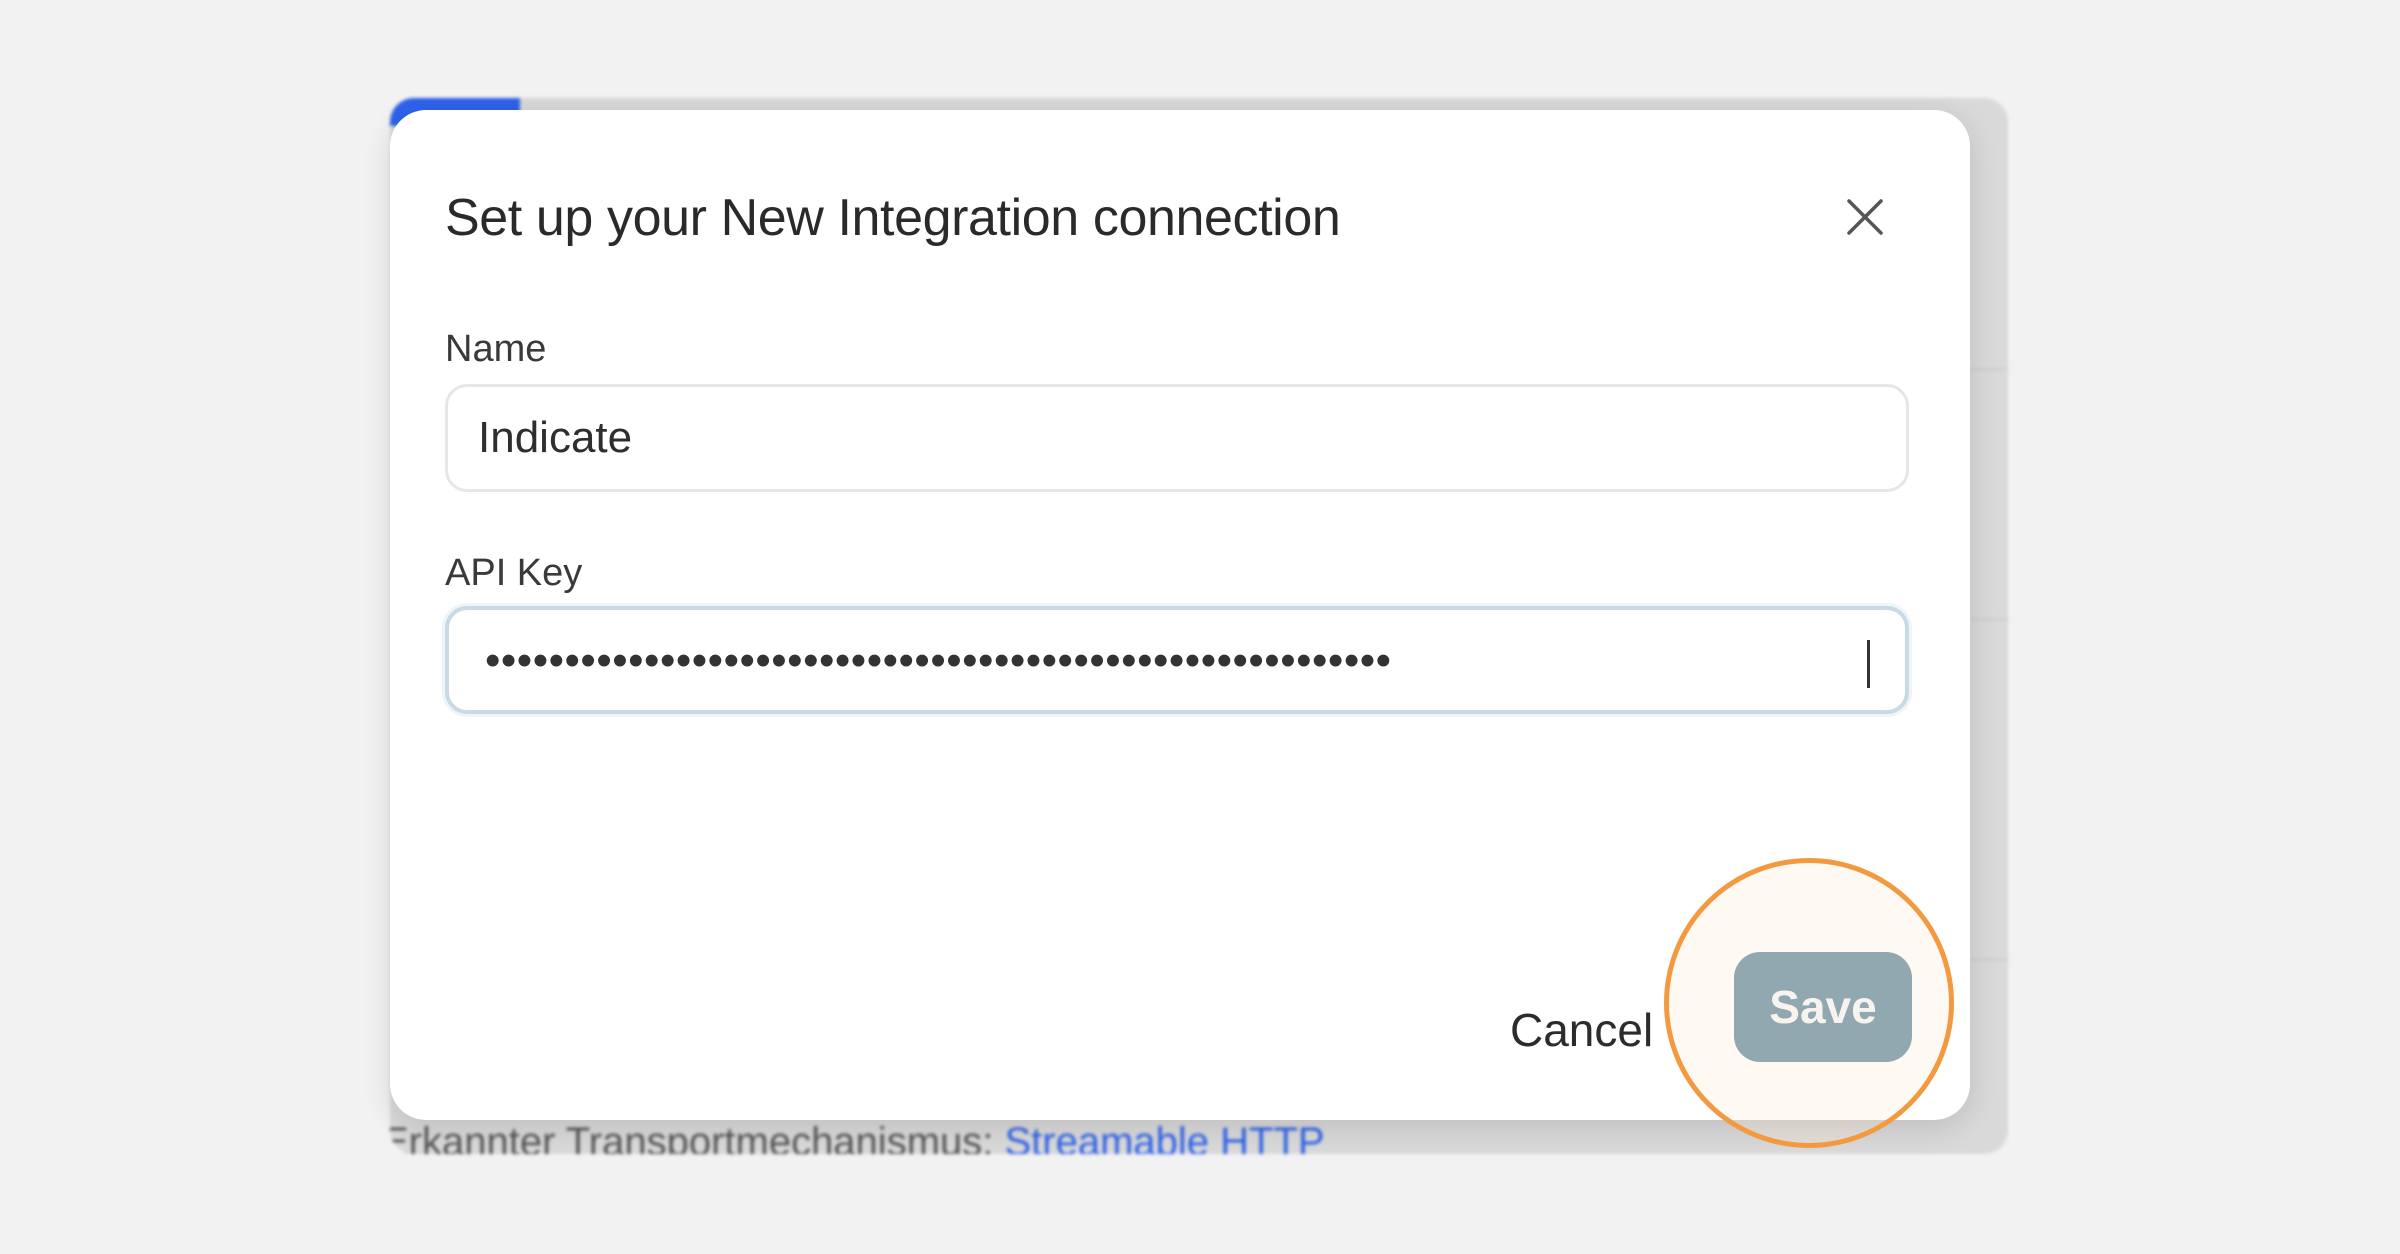 The width and height of the screenshot is (2400, 1254). What do you see at coordinates (1823, 1007) in the screenshot?
I see `save-button: Save` at bounding box center [1823, 1007].